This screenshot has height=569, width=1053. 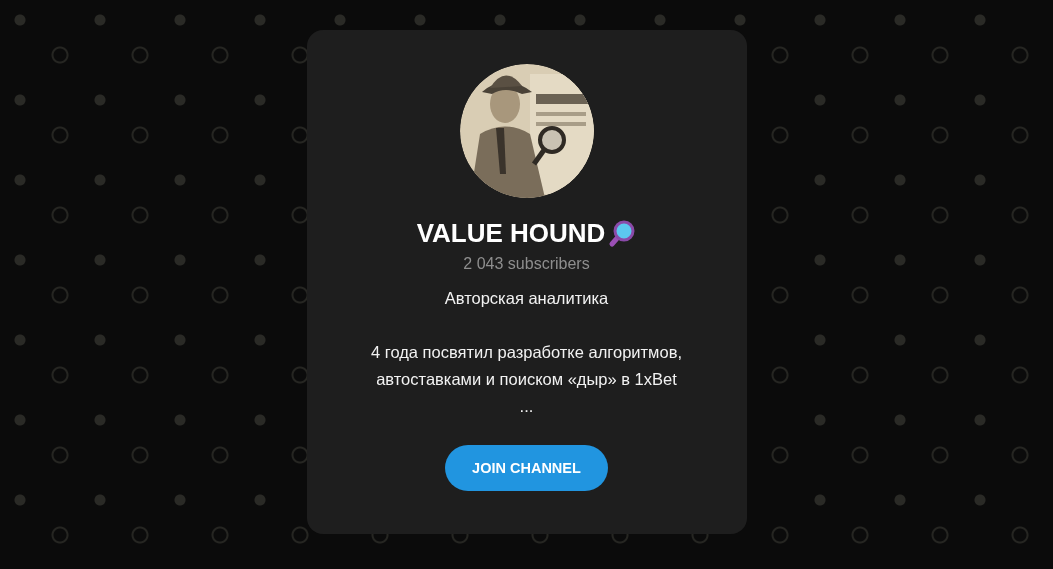 I want to click on channel-title: VALUE HOUND, so click(x=511, y=233).